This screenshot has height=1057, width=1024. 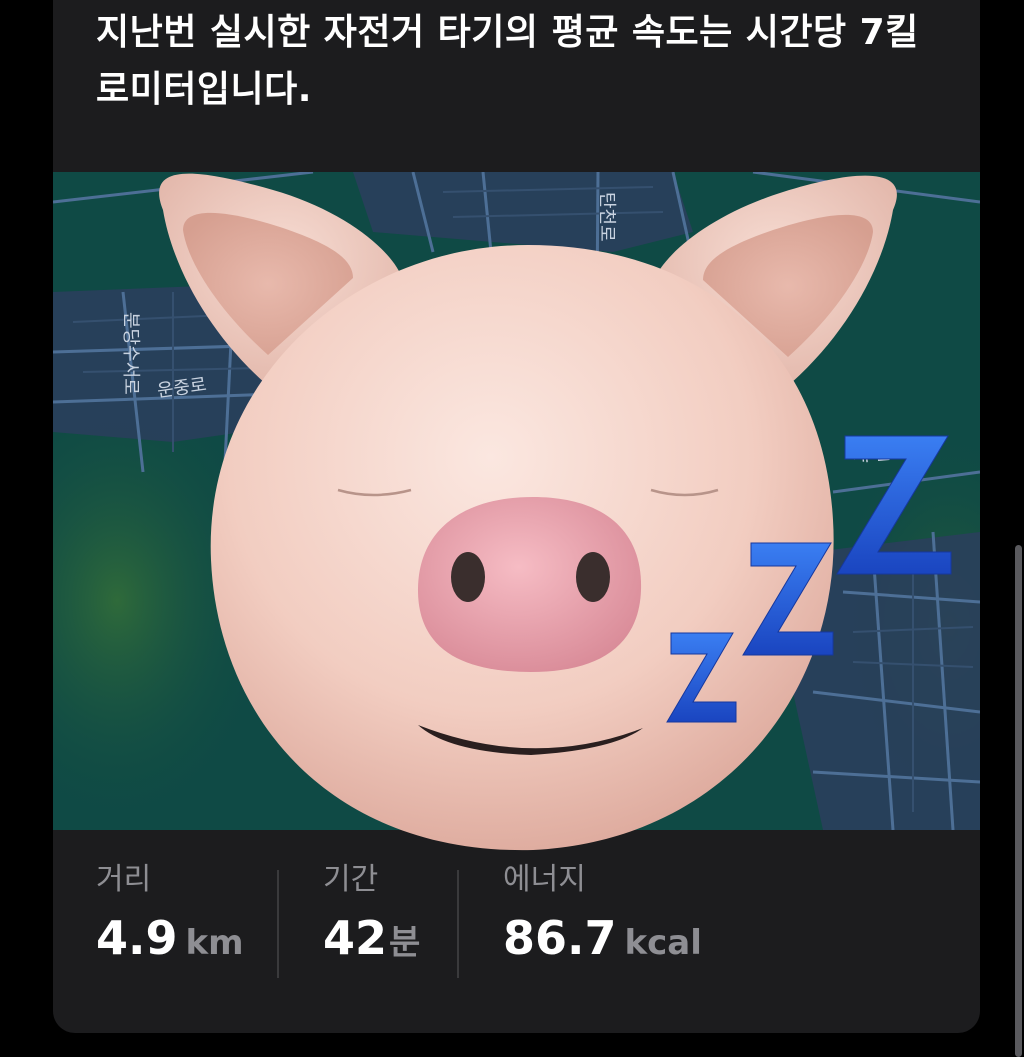 What do you see at coordinates (1018, 801) in the screenshot?
I see `scrollbar` at bounding box center [1018, 801].